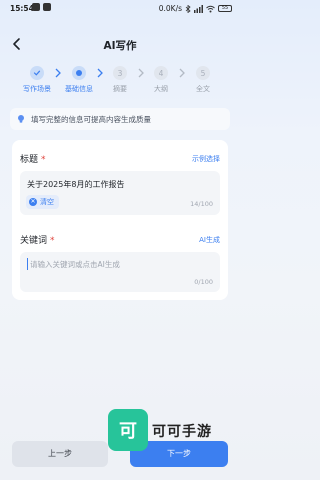  What do you see at coordinates (170, 8) in the screenshot?
I see `network-speed: 0.0K/s` at bounding box center [170, 8].